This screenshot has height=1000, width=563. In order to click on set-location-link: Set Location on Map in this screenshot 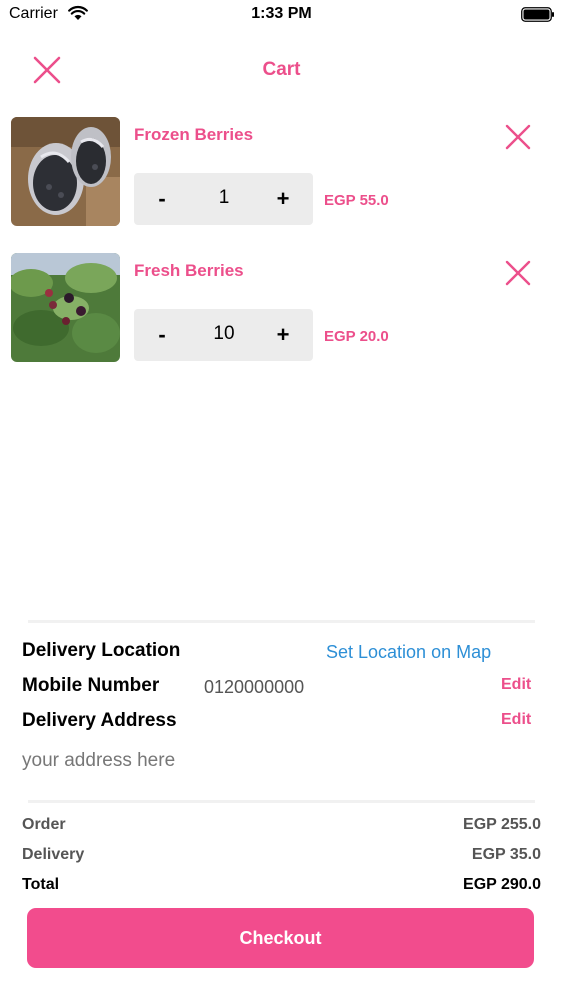, I will do `click(408, 652)`.